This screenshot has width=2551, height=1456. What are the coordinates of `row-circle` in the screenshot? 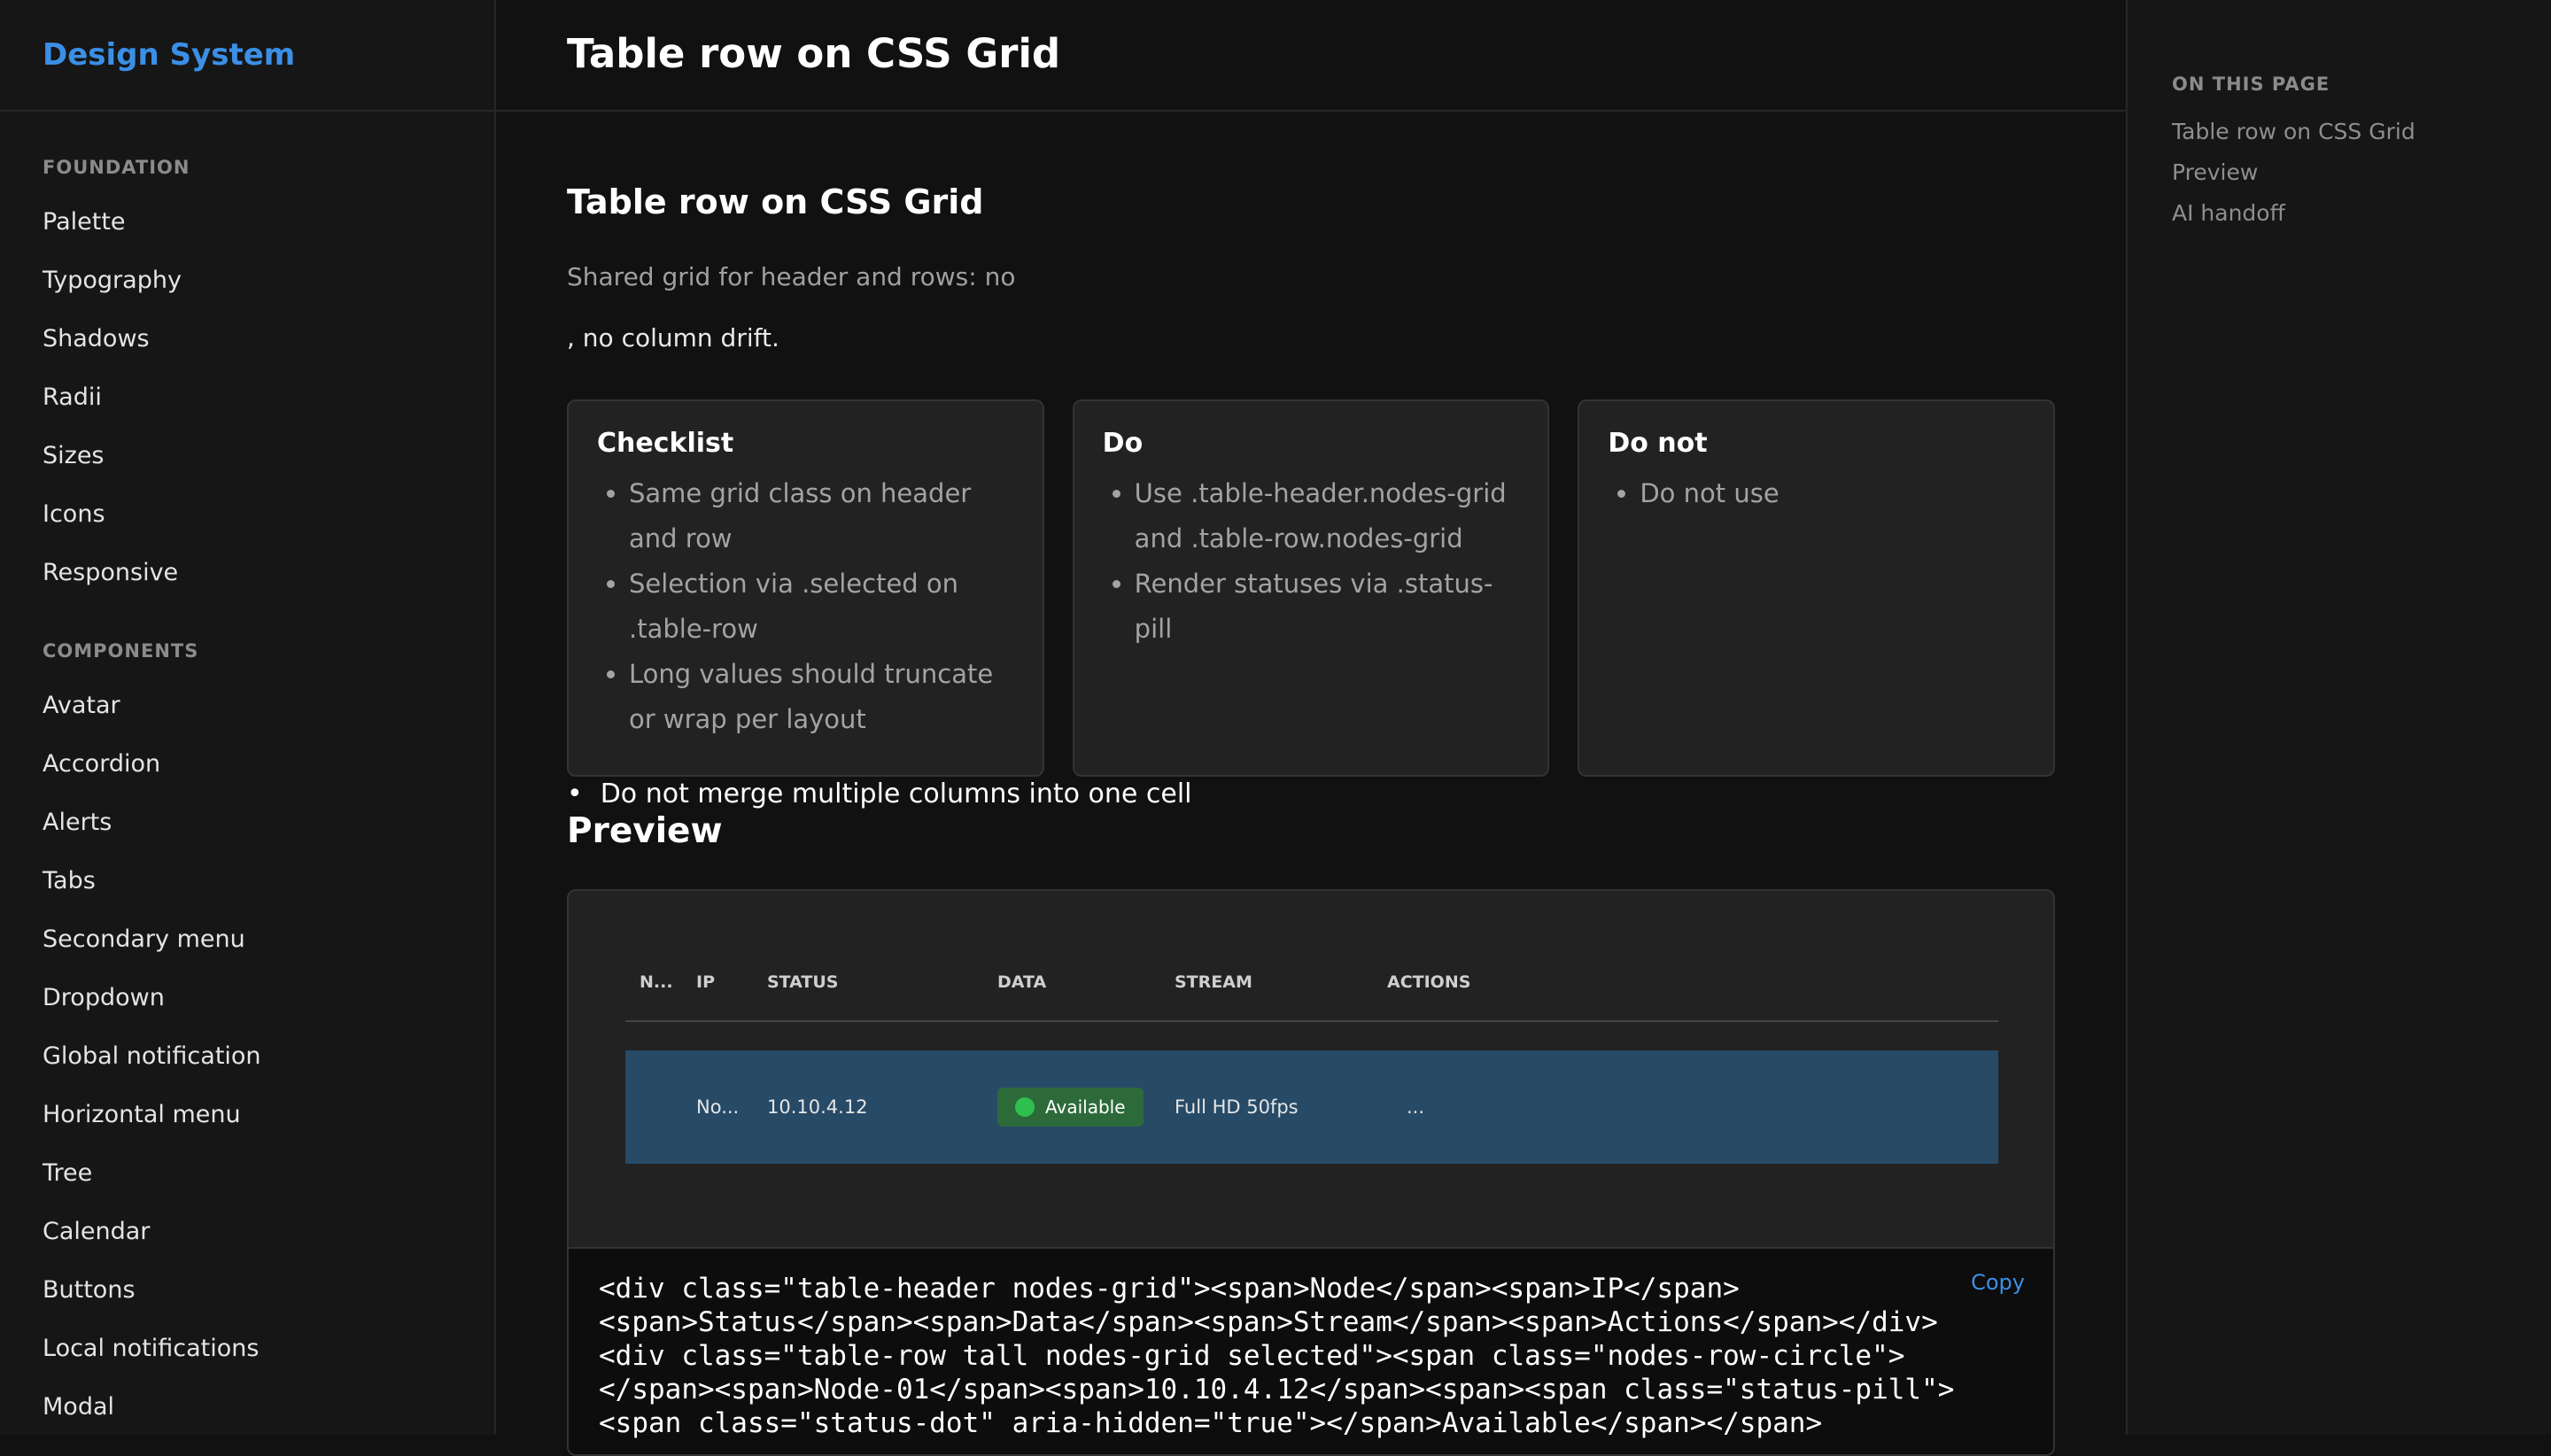 It's located at (648, 1105).